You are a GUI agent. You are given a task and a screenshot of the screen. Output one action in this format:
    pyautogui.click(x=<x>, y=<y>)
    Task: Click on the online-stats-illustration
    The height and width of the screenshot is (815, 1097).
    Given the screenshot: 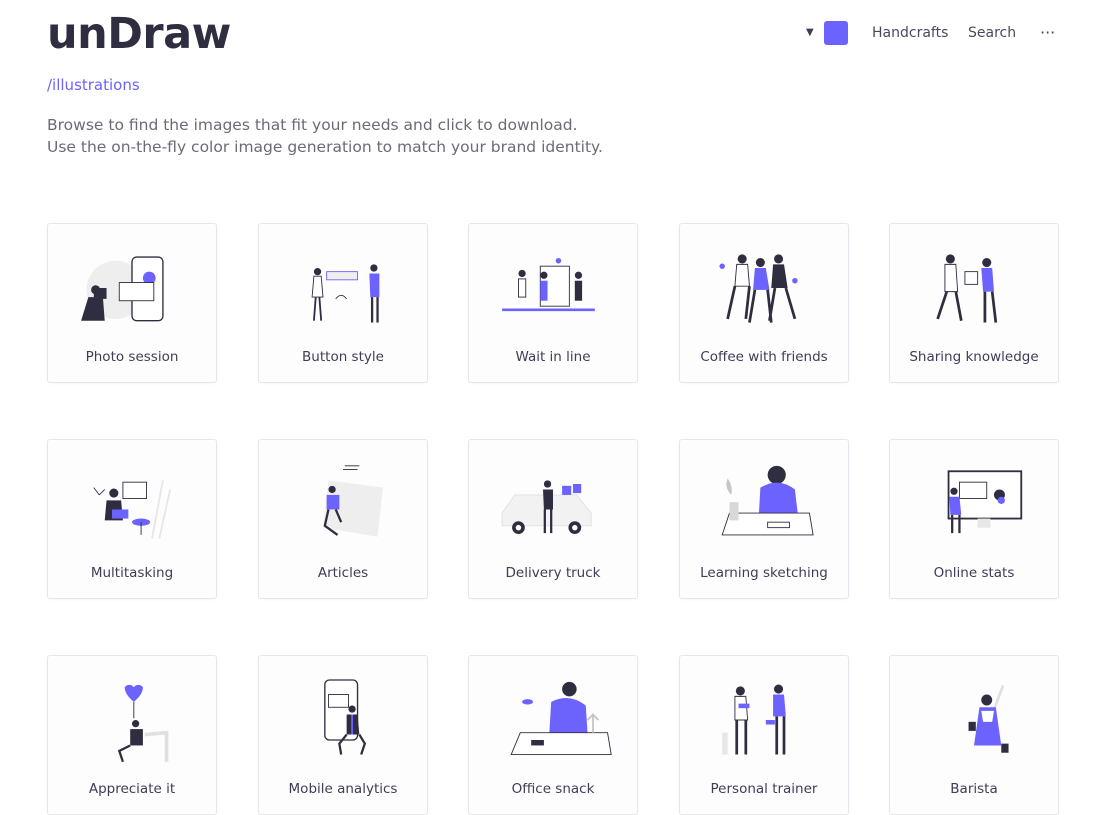 What is the action you would take?
    pyautogui.click(x=985, y=502)
    